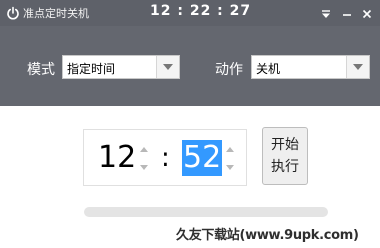  Describe the element at coordinates (278, 236) in the screenshot. I see `watermark: 久友下载站(www.9upk.com)` at that location.